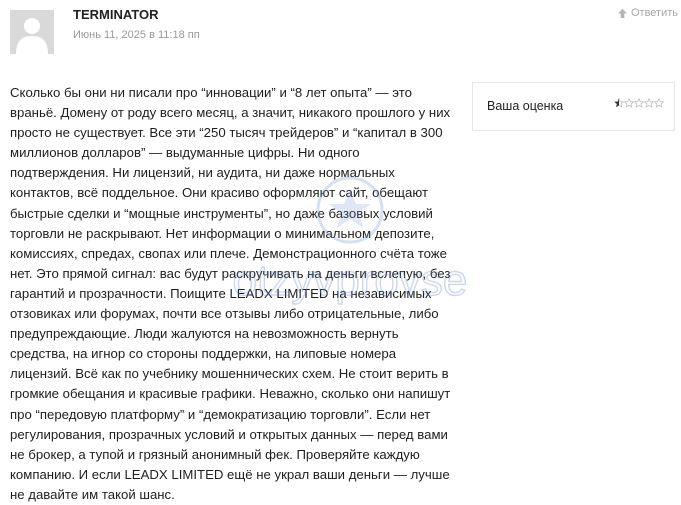 This screenshot has height=505, width=681. Describe the element at coordinates (654, 13) in the screenshot. I see `reply-label: Ответить` at that location.